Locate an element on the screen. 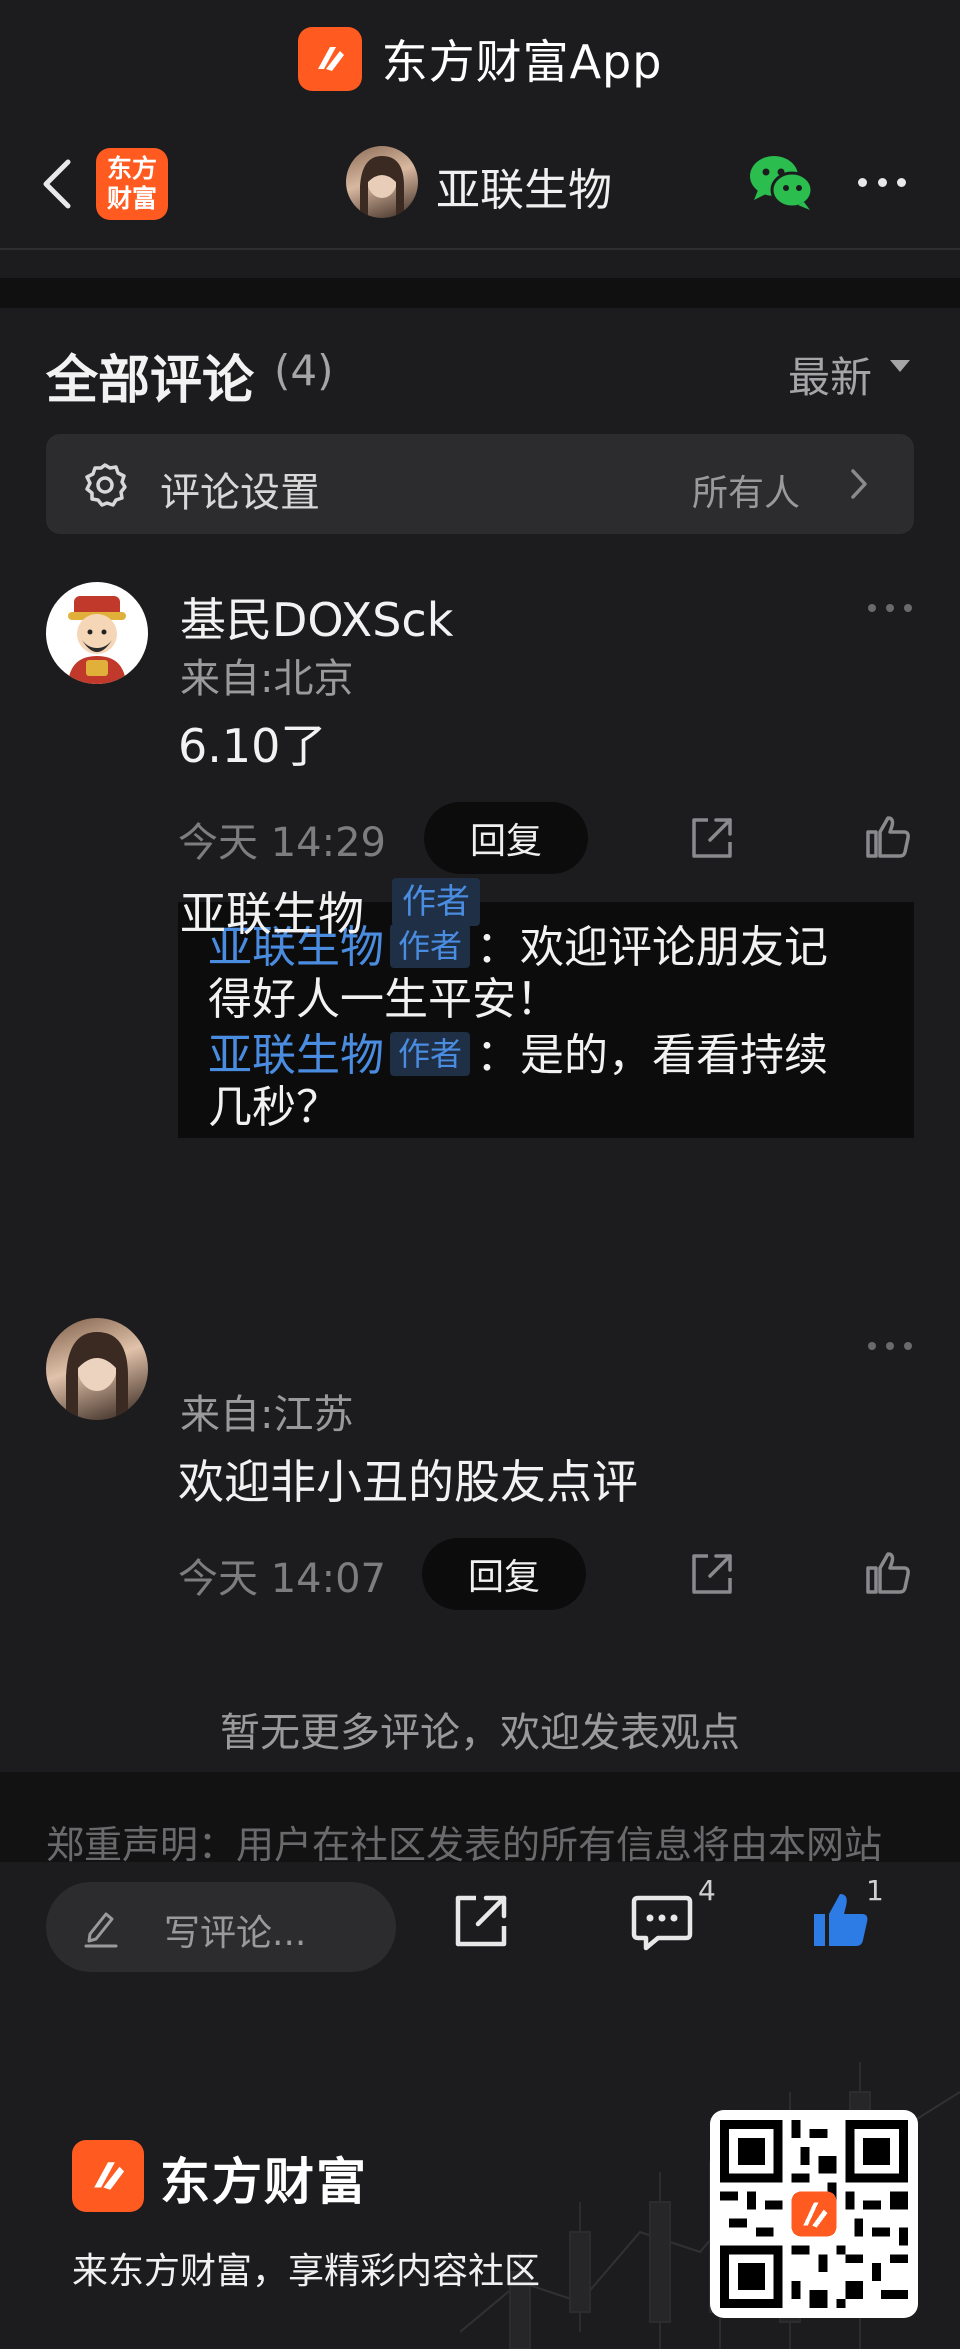 The width and height of the screenshot is (960, 2349). comment-time: 今天 14:29 is located at coordinates (282, 843).